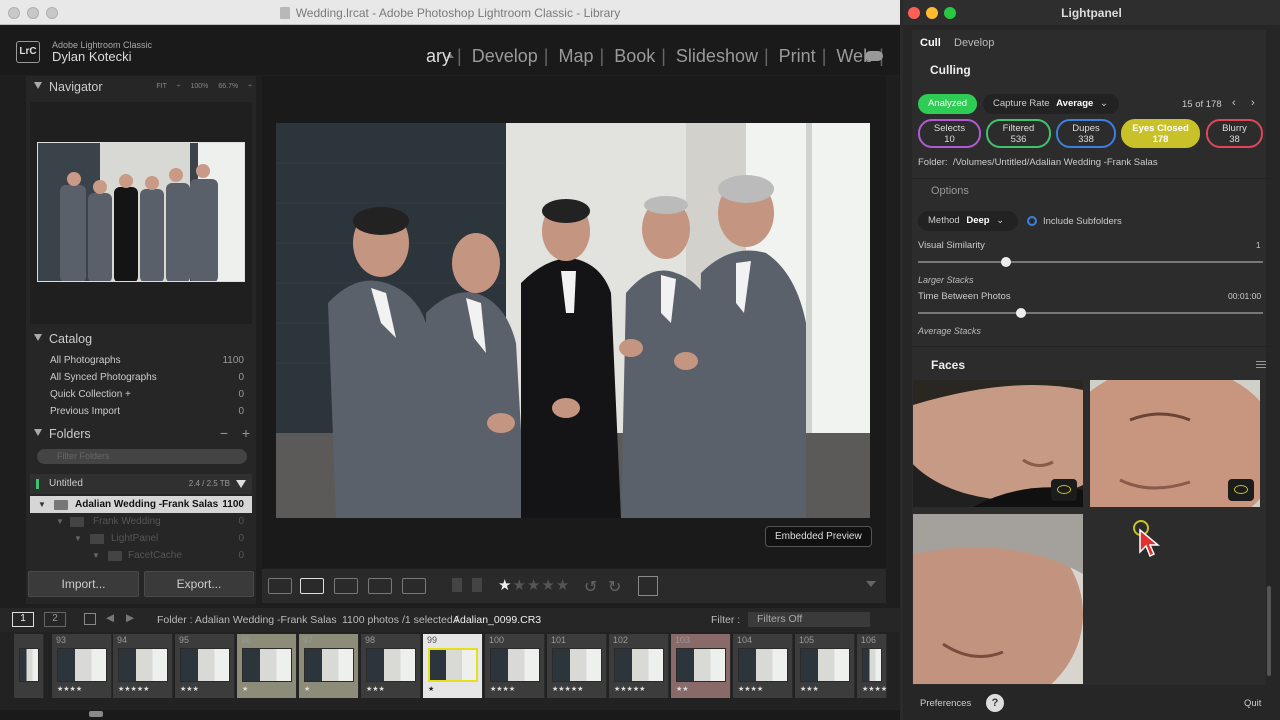 Image resolution: width=1280 pixels, height=720 pixels. I want to click on time-between-slider, so click(1090, 313).